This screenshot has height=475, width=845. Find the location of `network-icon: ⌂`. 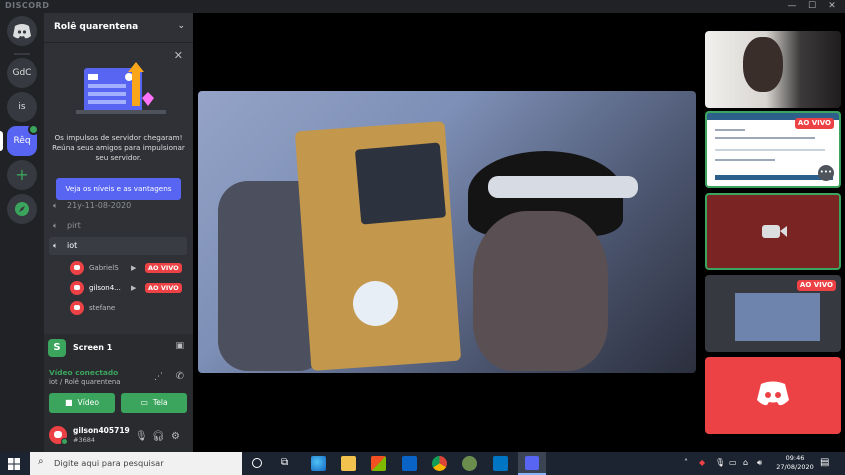

network-icon: ⌂ is located at coordinates (745, 462).